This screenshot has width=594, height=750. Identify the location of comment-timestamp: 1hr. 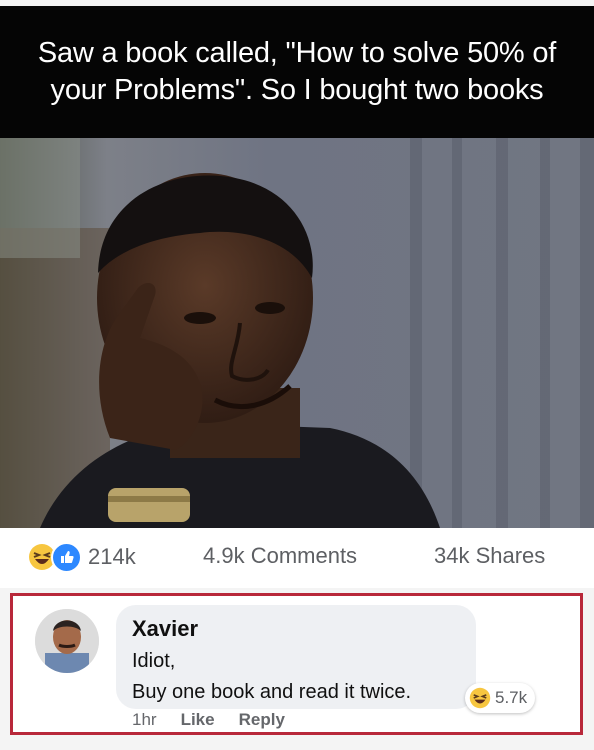
(144, 720).